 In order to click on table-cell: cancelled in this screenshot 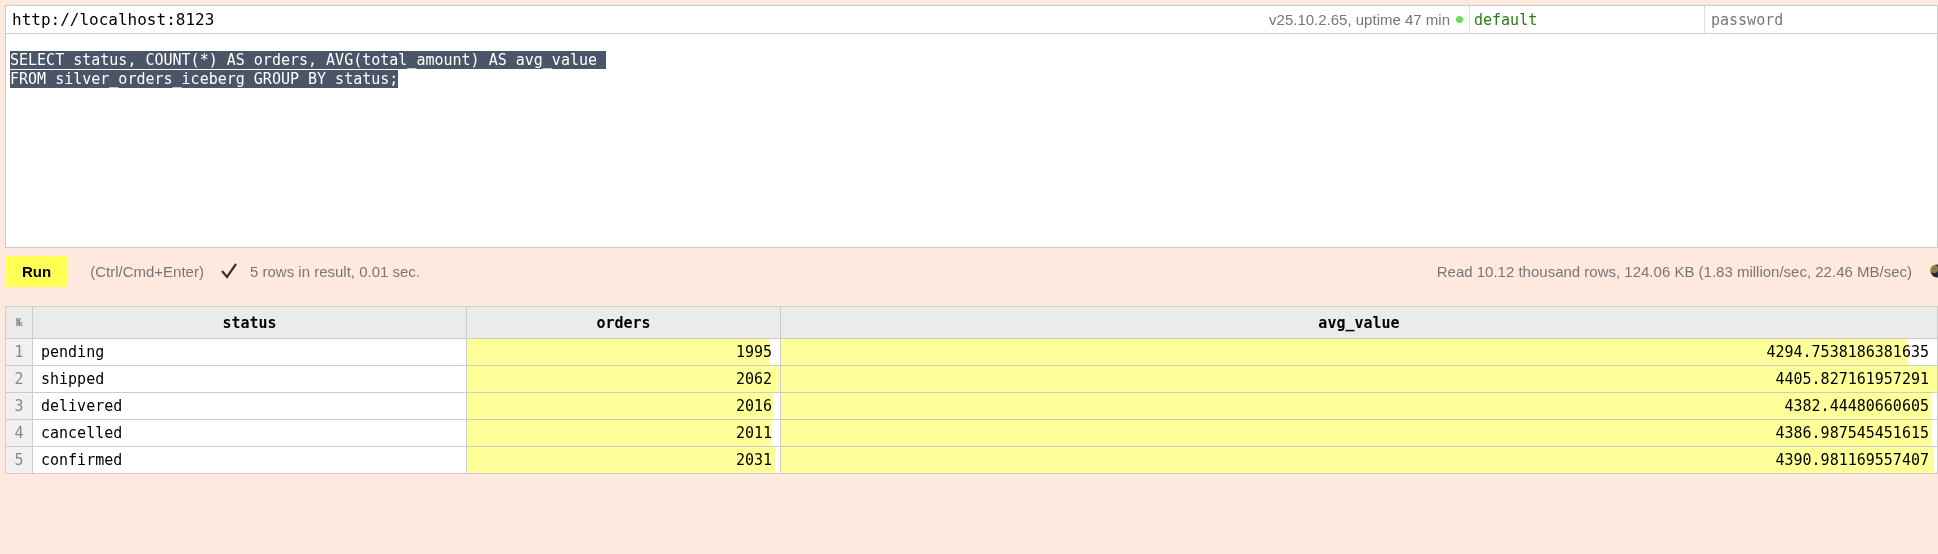, I will do `click(249, 433)`.